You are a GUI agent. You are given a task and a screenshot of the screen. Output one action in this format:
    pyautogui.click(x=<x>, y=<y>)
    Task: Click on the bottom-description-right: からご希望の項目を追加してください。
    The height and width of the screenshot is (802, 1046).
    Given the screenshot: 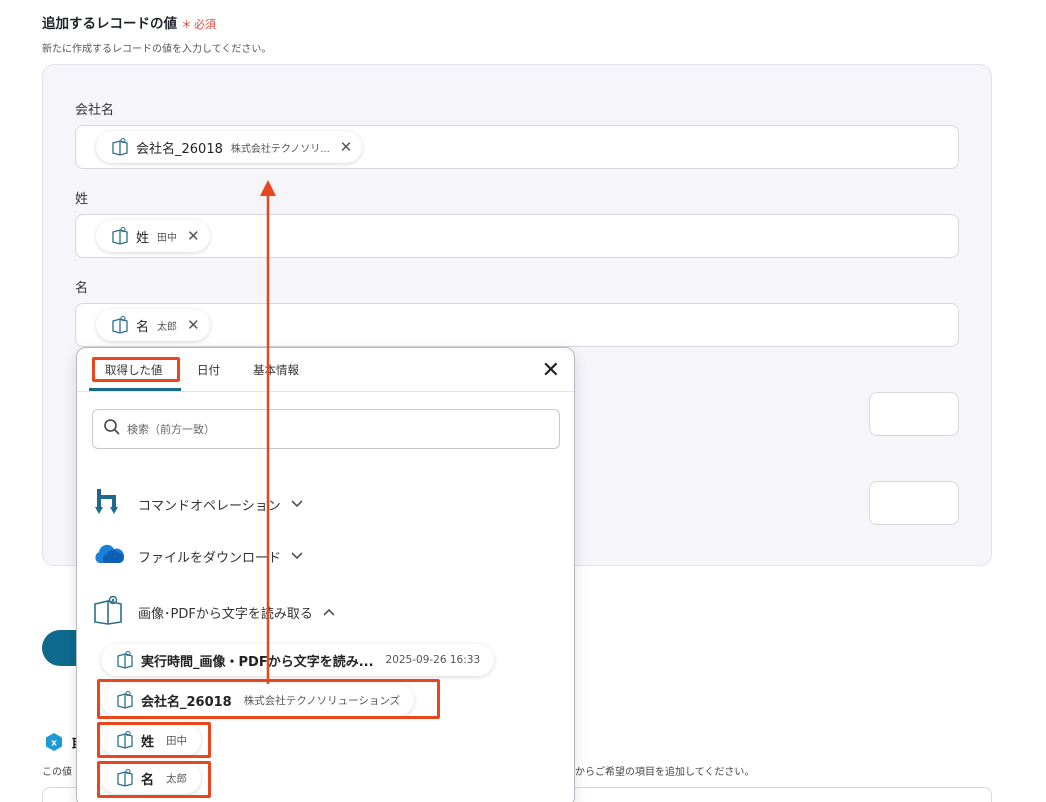 What is the action you would take?
    pyautogui.click(x=665, y=772)
    